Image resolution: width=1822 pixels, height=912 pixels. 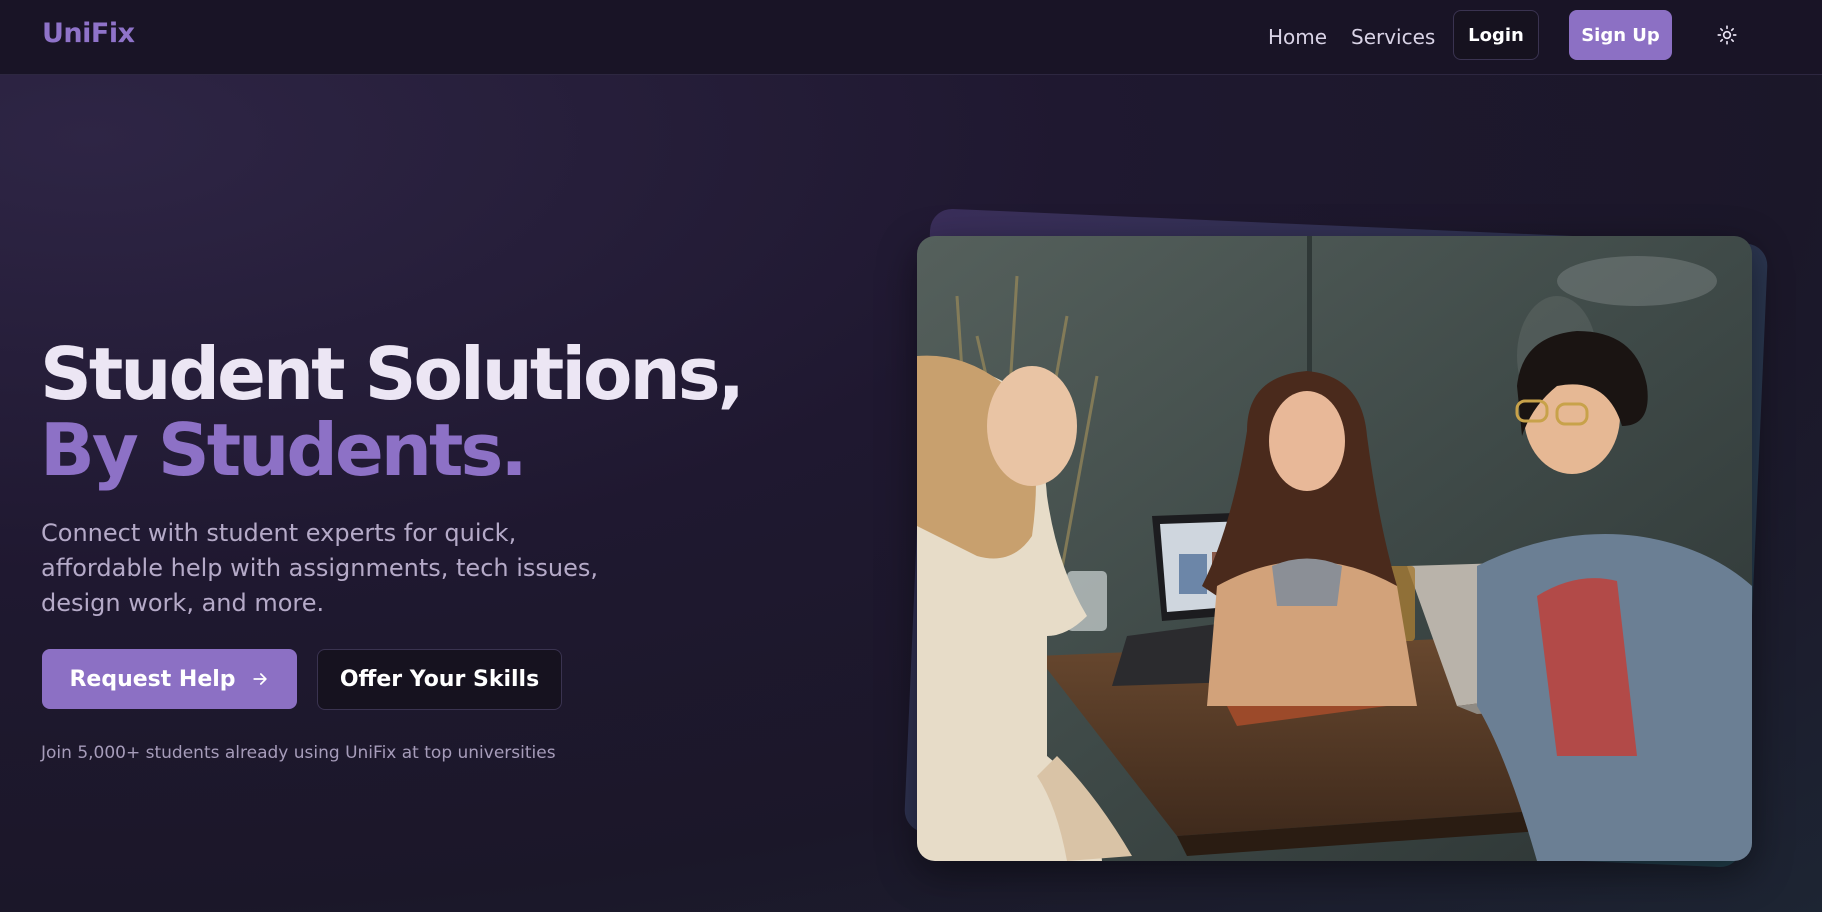 I want to click on signup-button: Sign Up, so click(x=1620, y=35).